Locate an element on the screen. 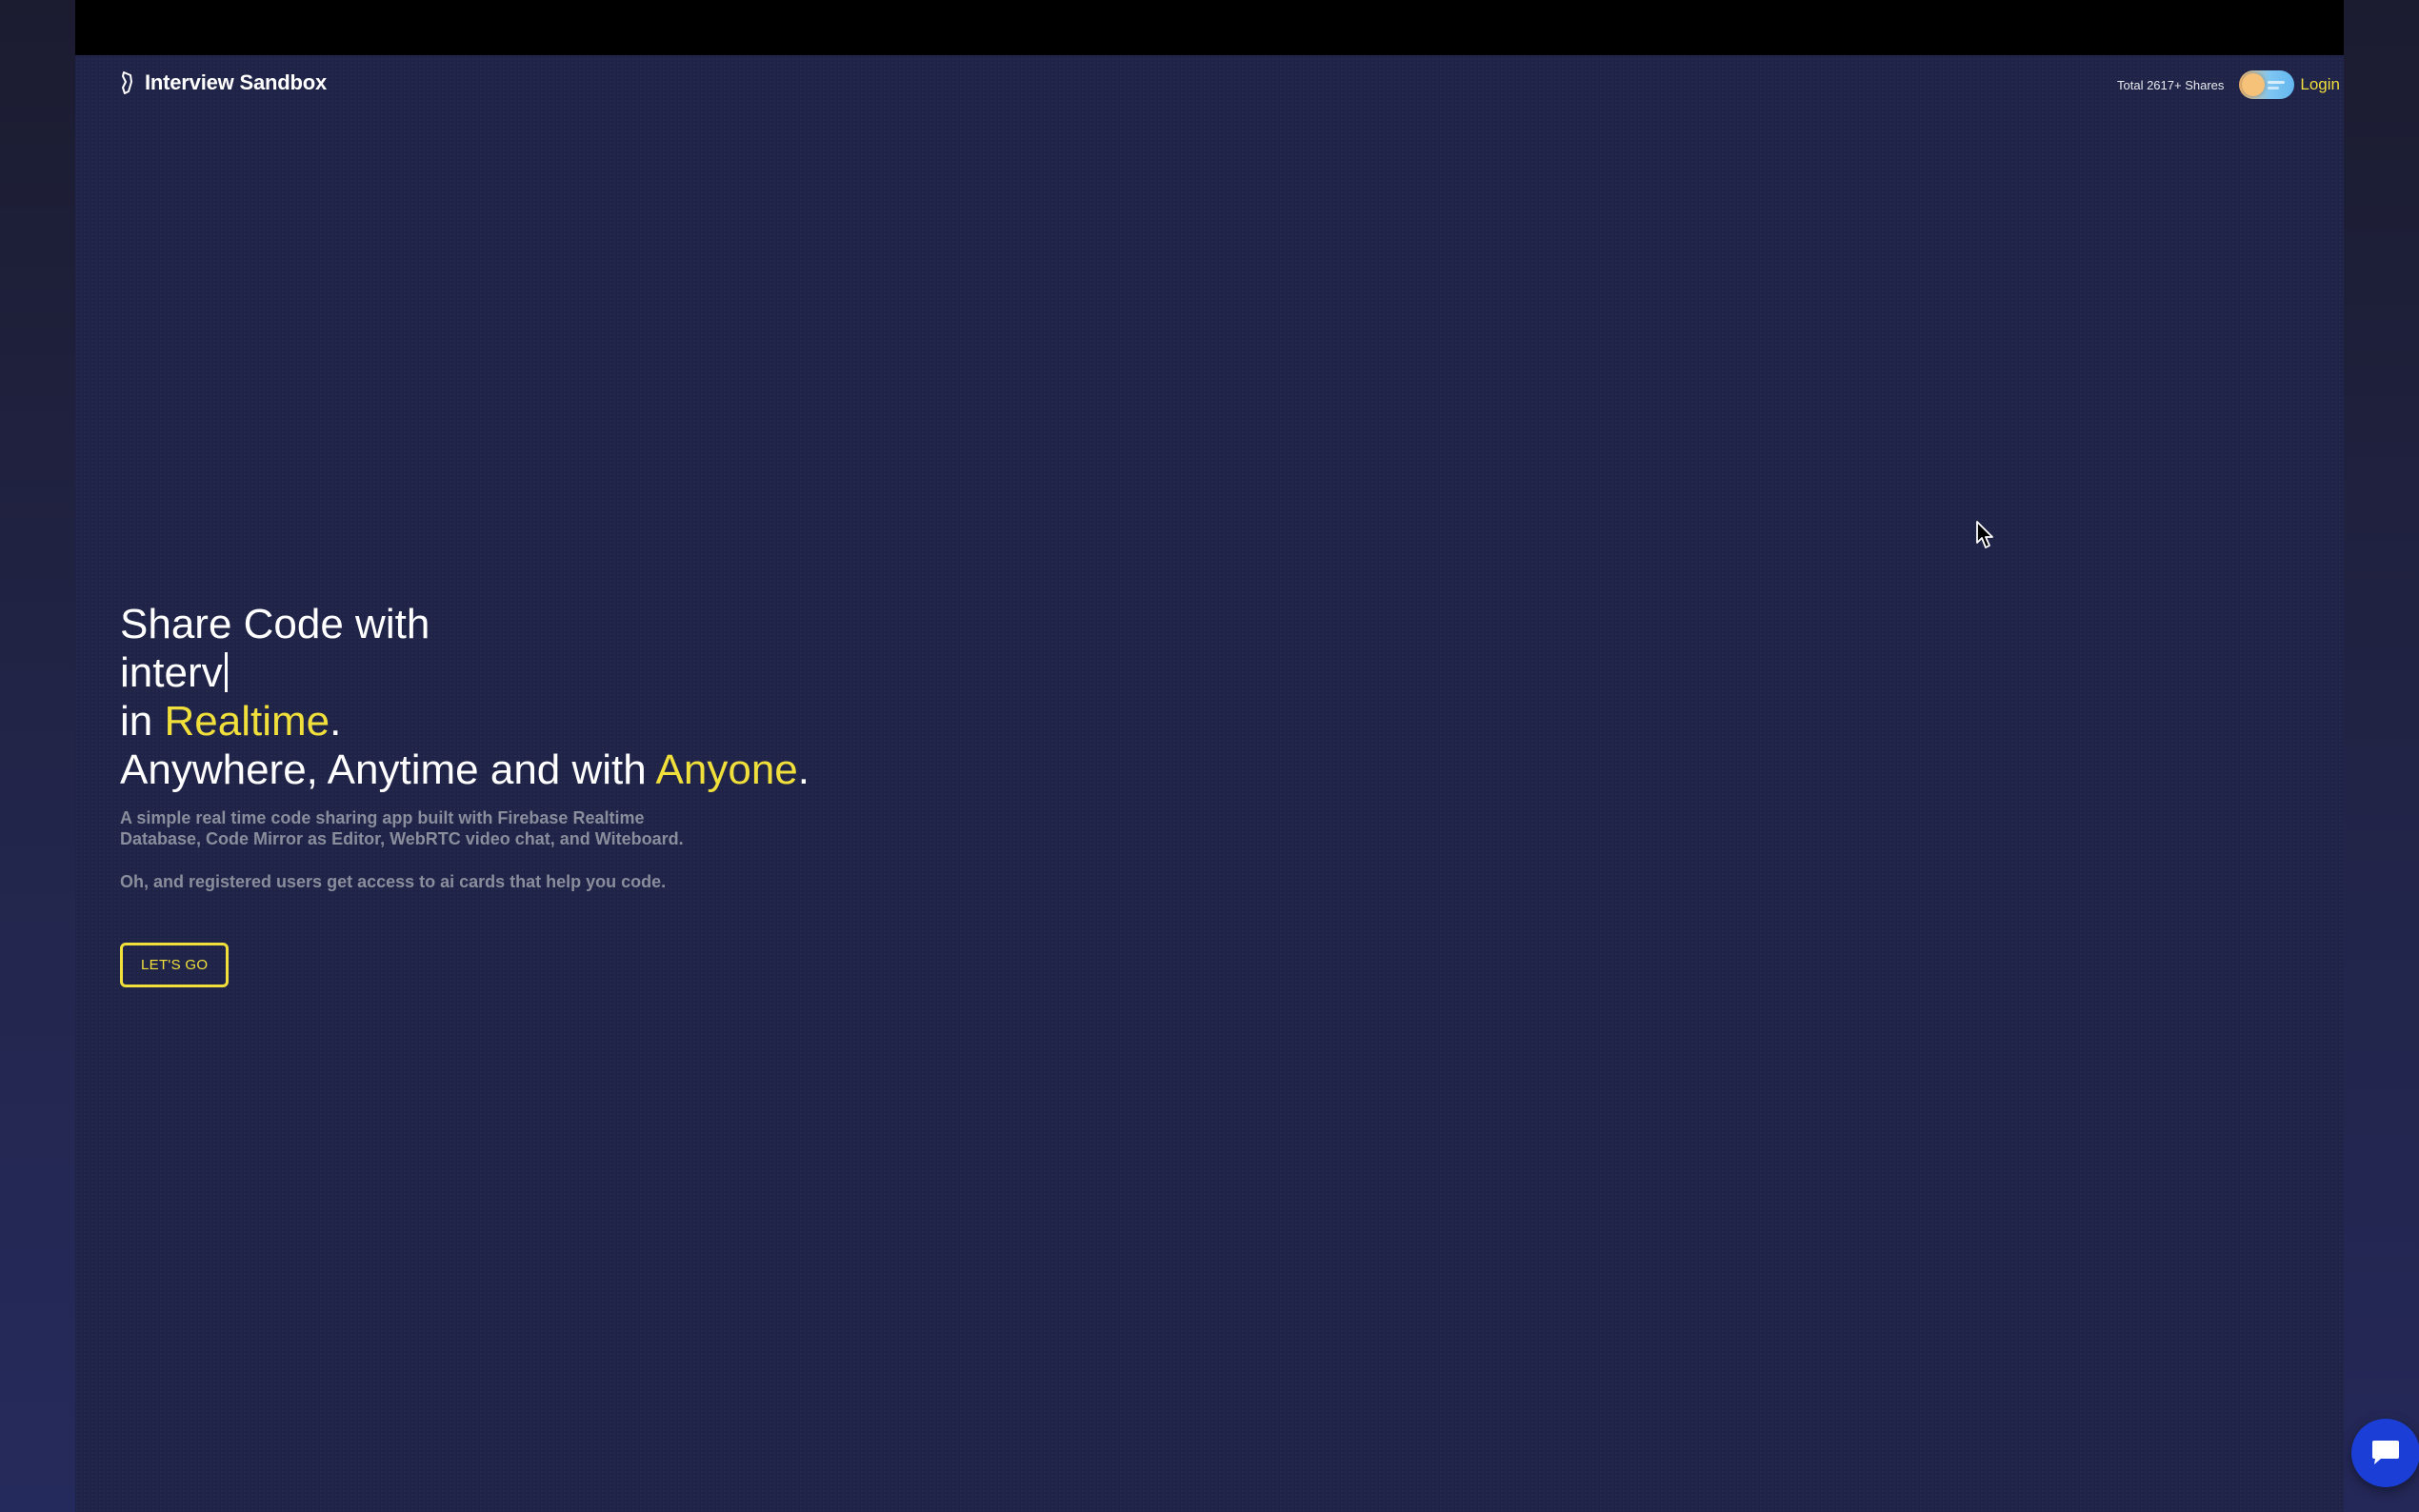  theme-toggle is located at coordinates (2267, 84).